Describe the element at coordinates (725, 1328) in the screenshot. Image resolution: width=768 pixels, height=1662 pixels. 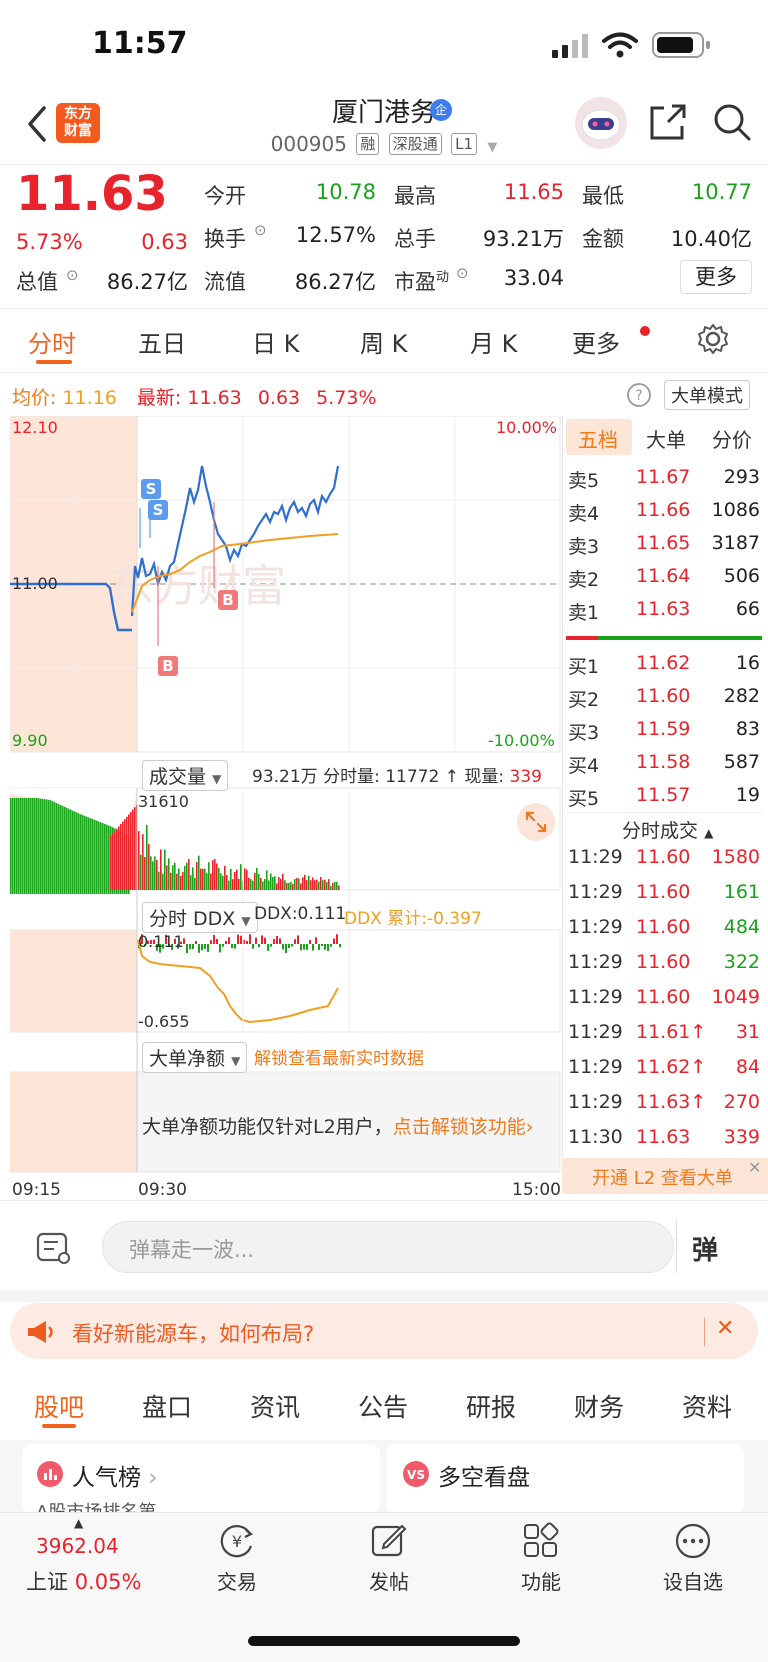
I see `banner-close-icon: ✕` at that location.